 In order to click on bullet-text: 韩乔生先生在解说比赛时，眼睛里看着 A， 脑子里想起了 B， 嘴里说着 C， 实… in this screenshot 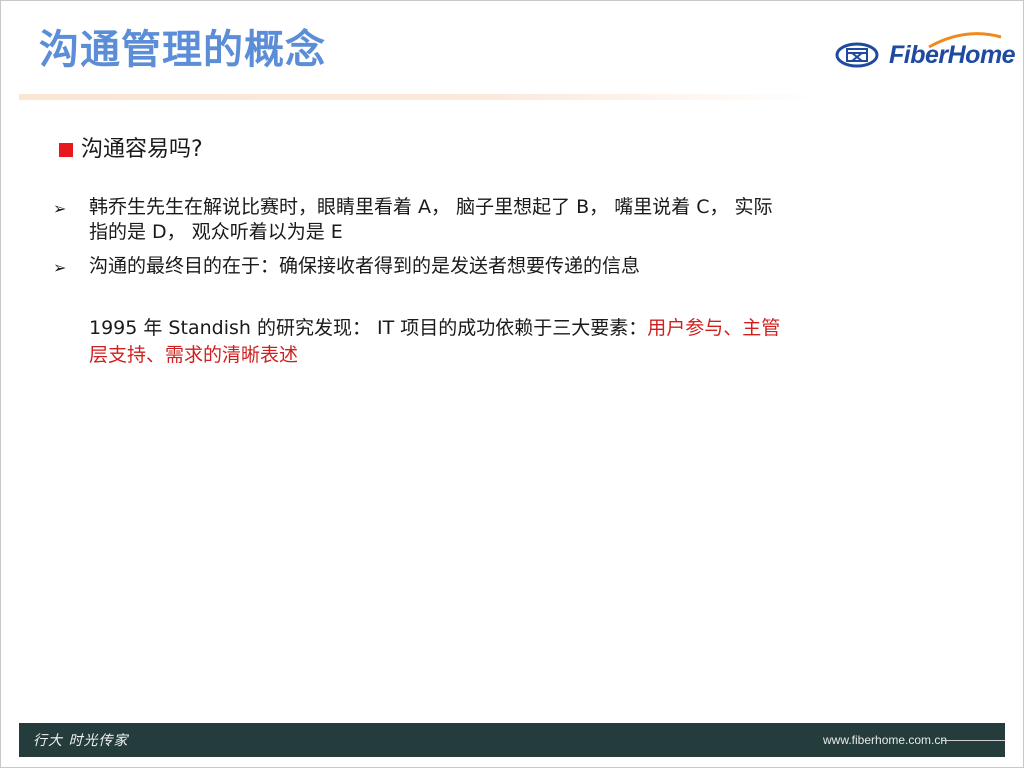, I will do `click(499, 220)`.